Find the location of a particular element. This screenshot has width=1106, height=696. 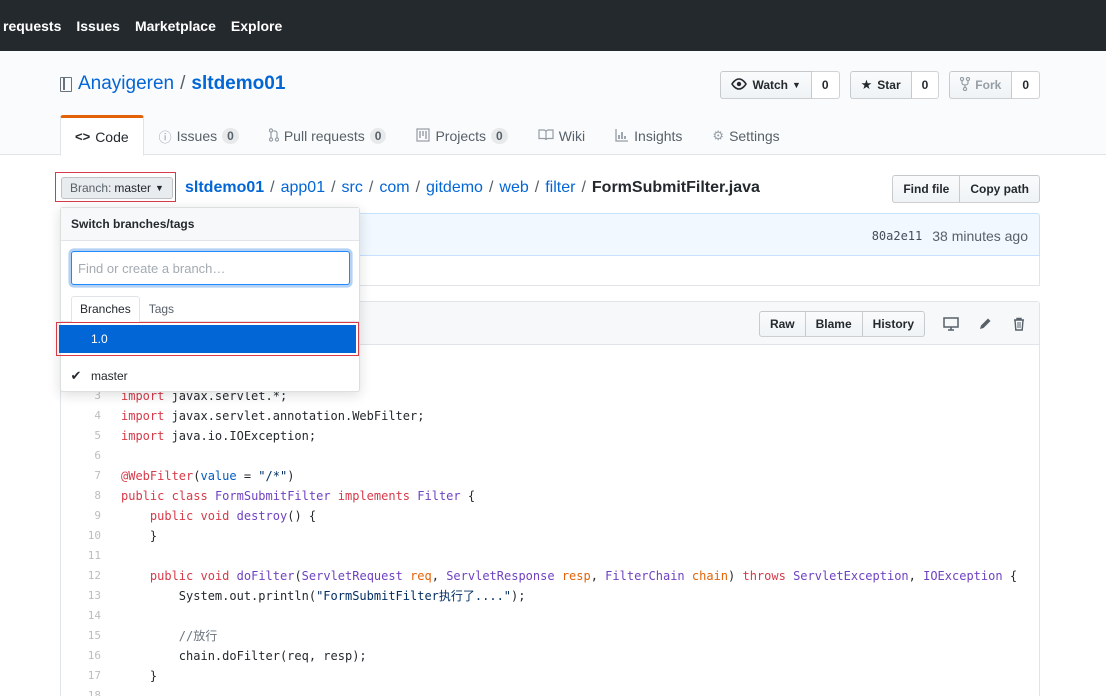

line-number: 15 is located at coordinates (81, 636).